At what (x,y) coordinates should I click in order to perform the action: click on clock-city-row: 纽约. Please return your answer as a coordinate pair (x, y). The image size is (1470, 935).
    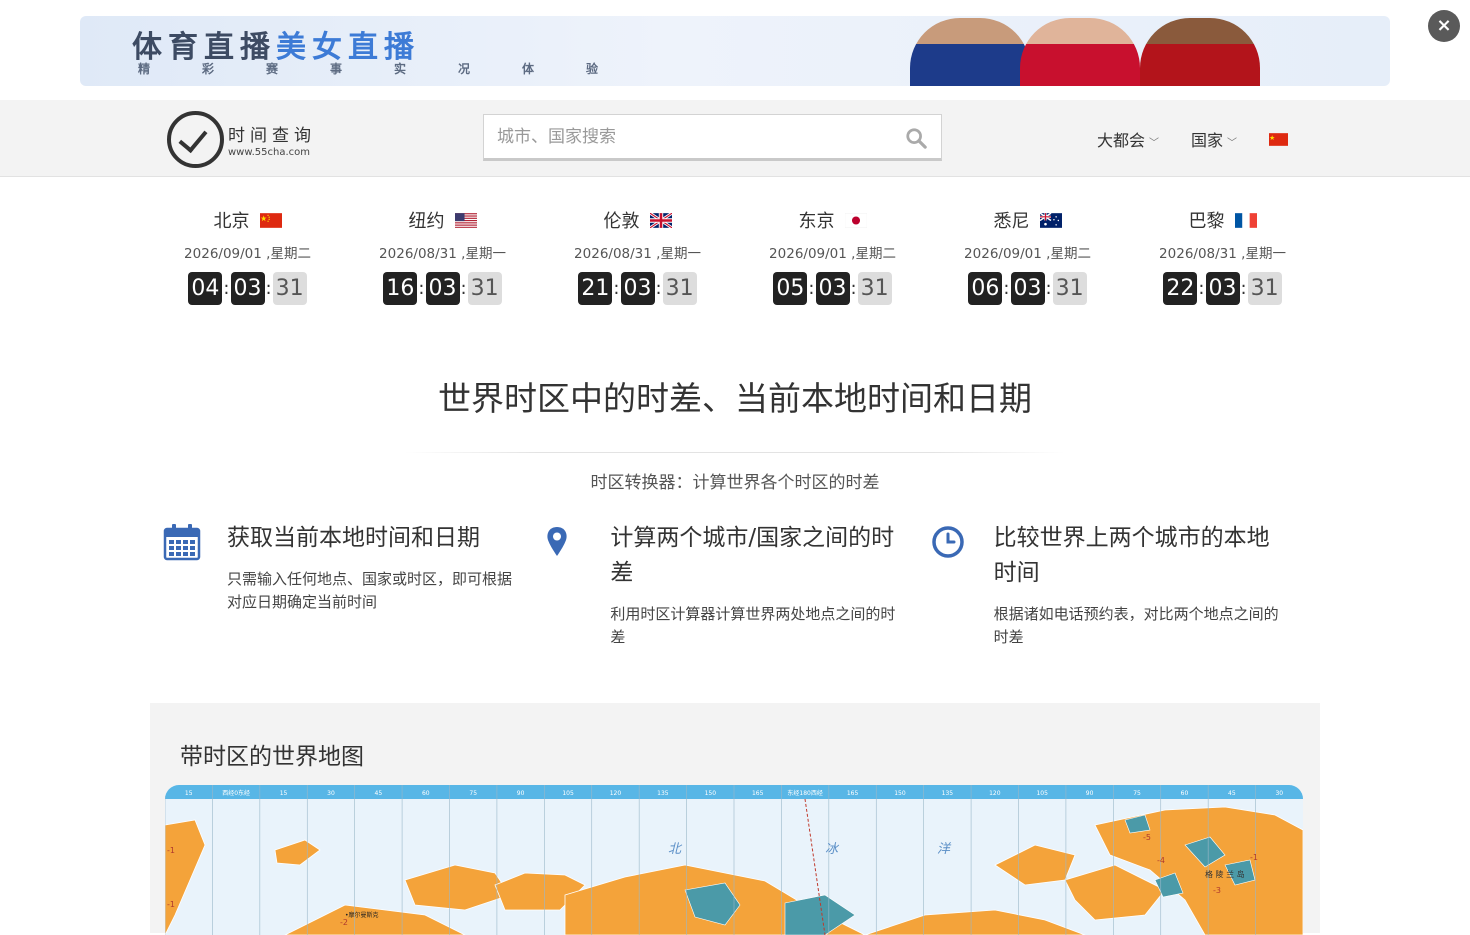
    Looking at the image, I should click on (442, 220).